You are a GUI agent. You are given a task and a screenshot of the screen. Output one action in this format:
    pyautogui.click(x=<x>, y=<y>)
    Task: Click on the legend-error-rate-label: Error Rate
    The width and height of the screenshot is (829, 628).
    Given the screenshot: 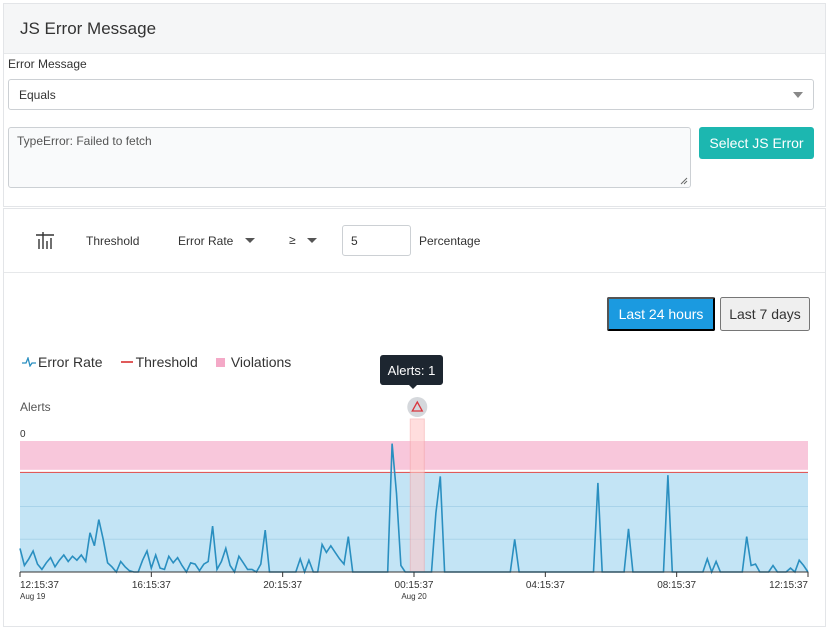 What is the action you would take?
    pyautogui.click(x=70, y=362)
    